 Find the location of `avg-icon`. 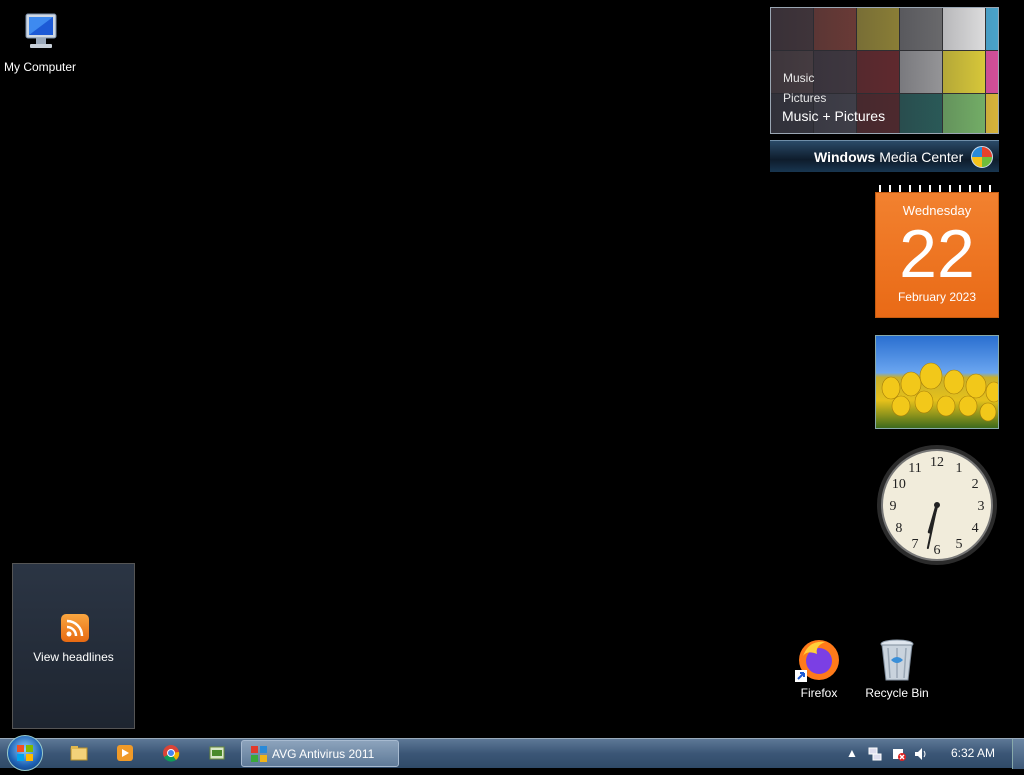

avg-icon is located at coordinates (259, 754).